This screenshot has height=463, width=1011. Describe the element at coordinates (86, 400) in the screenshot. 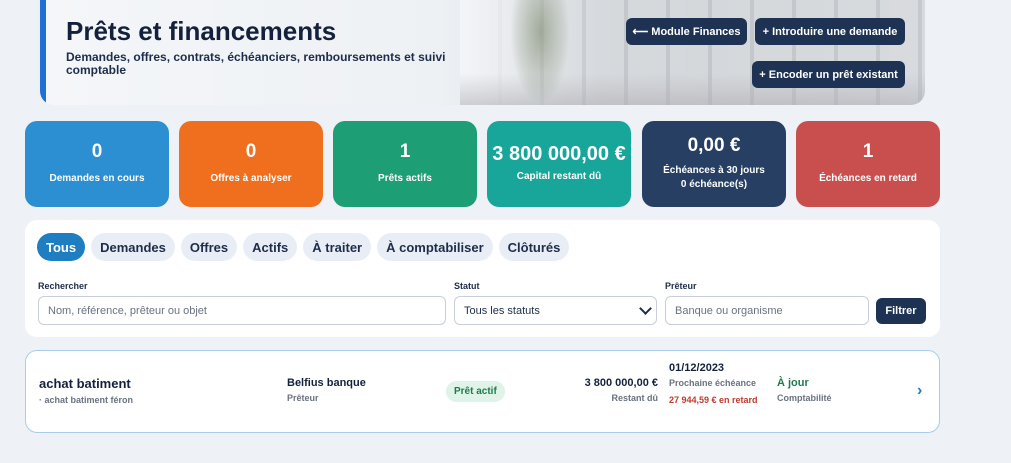

I see `loan-object-detail: · achat batiment féron` at that location.